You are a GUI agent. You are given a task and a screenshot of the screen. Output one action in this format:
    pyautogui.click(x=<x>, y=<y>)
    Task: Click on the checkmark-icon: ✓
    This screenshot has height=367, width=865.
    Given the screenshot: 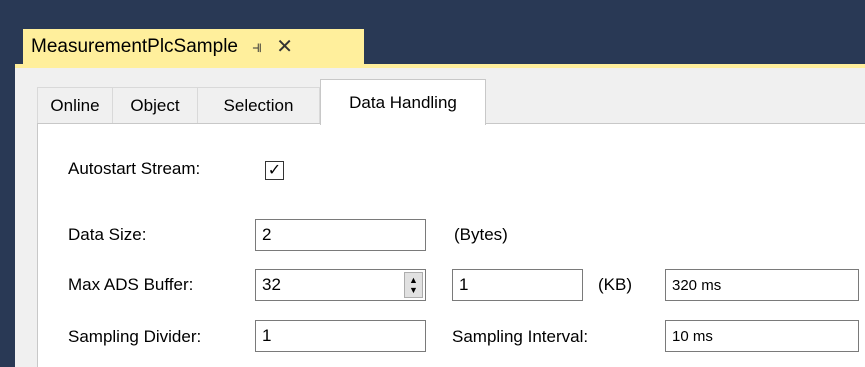 What is the action you would take?
    pyautogui.click(x=274, y=170)
    